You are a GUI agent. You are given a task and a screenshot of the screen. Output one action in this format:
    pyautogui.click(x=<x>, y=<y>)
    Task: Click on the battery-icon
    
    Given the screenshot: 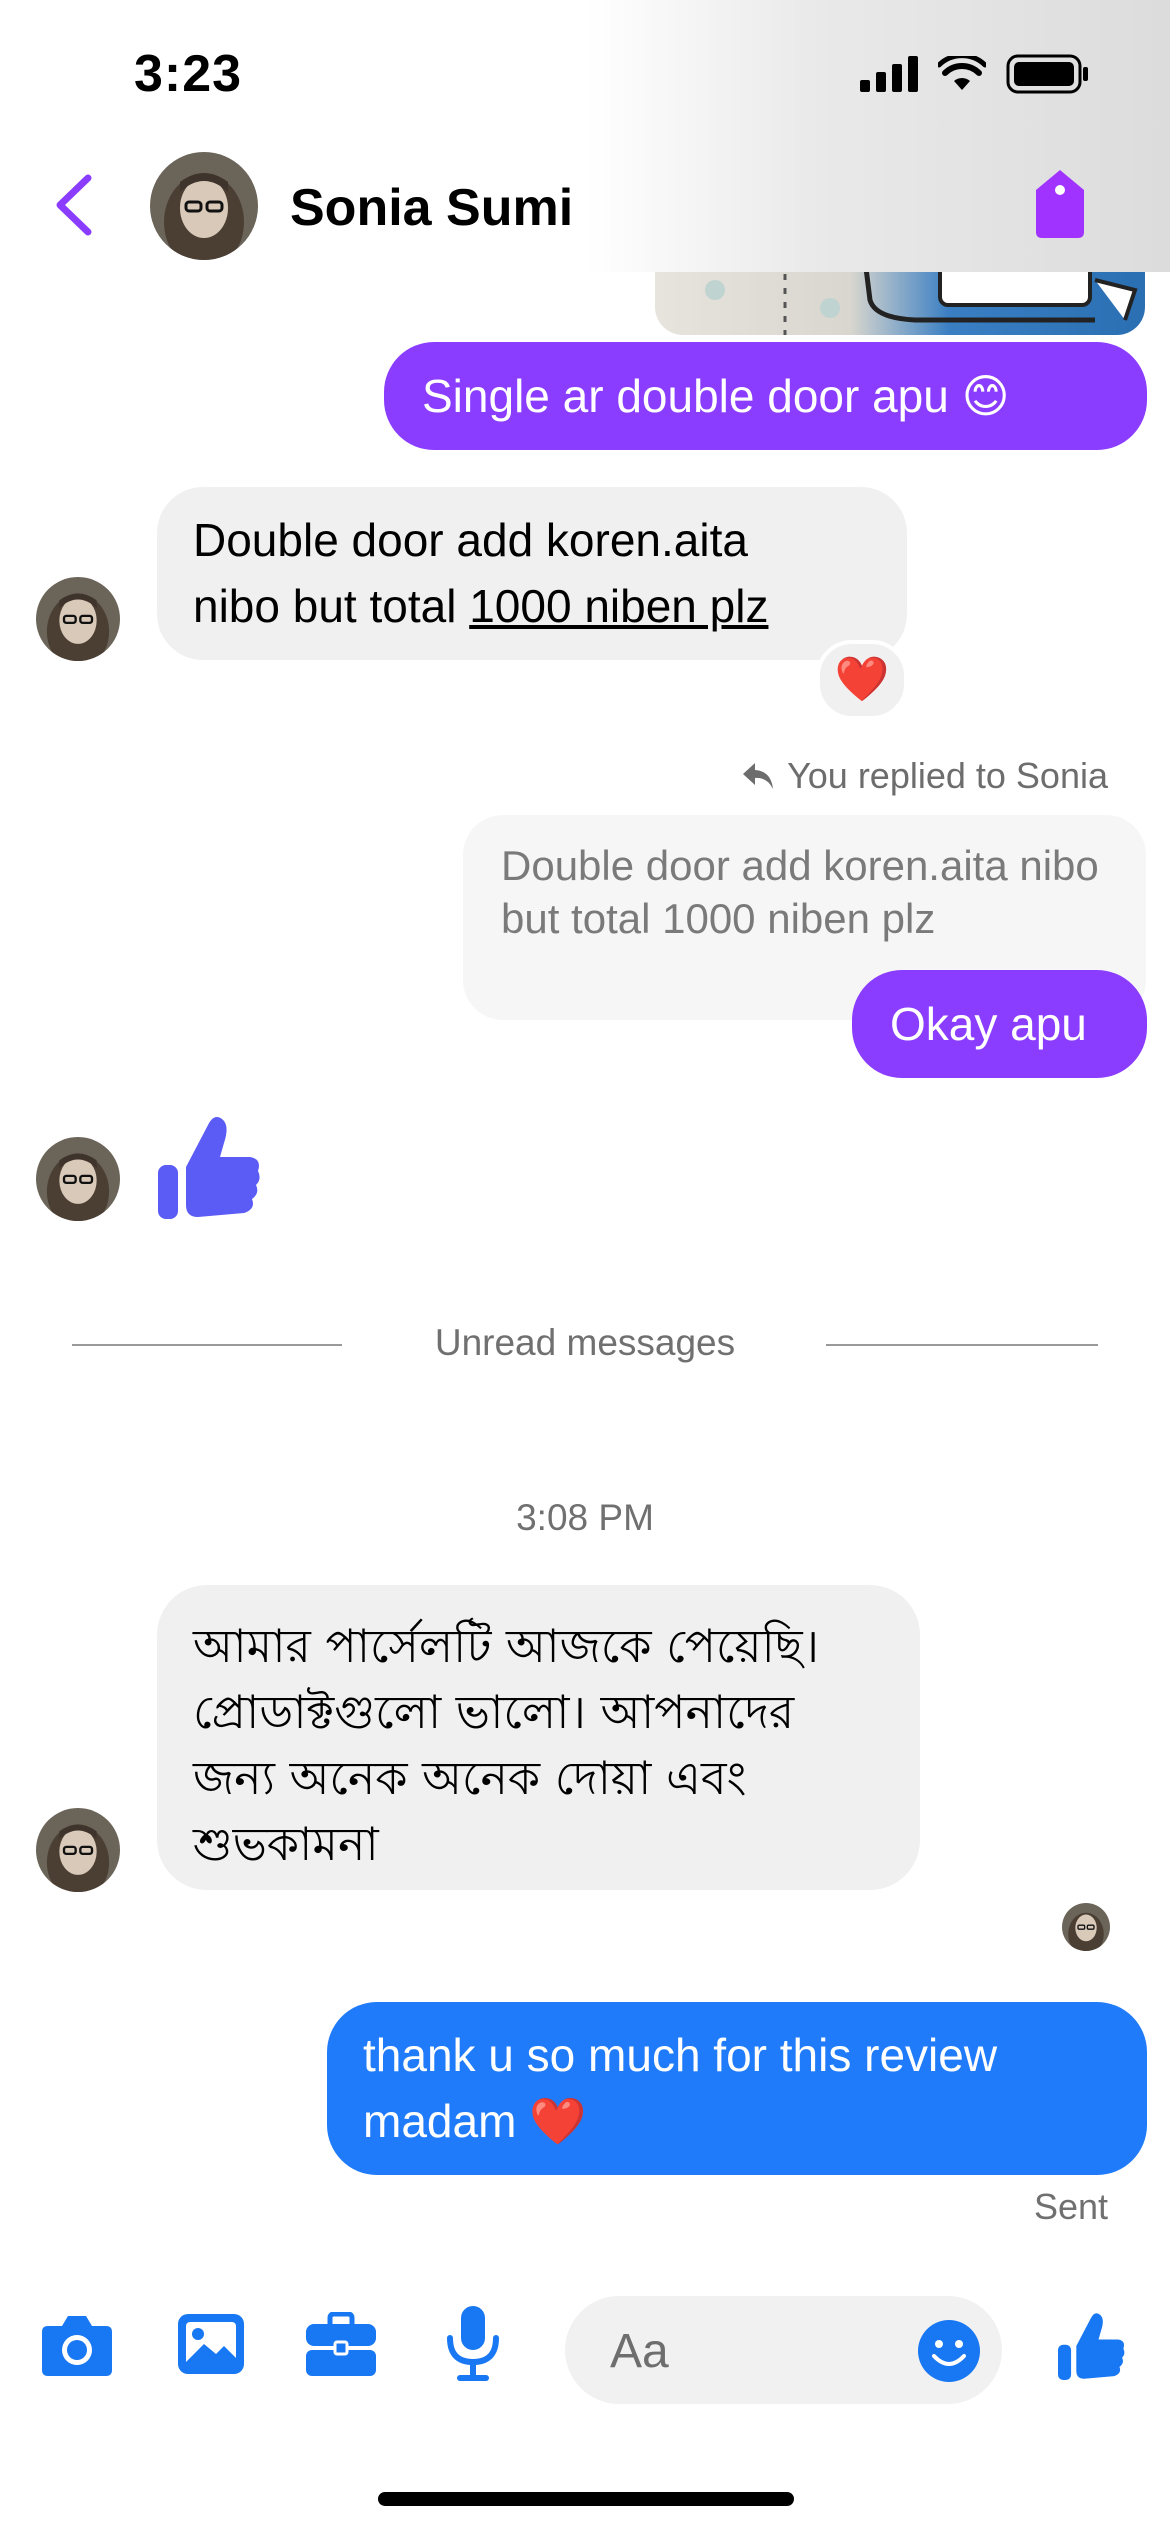 What is the action you would take?
    pyautogui.click(x=1047, y=74)
    